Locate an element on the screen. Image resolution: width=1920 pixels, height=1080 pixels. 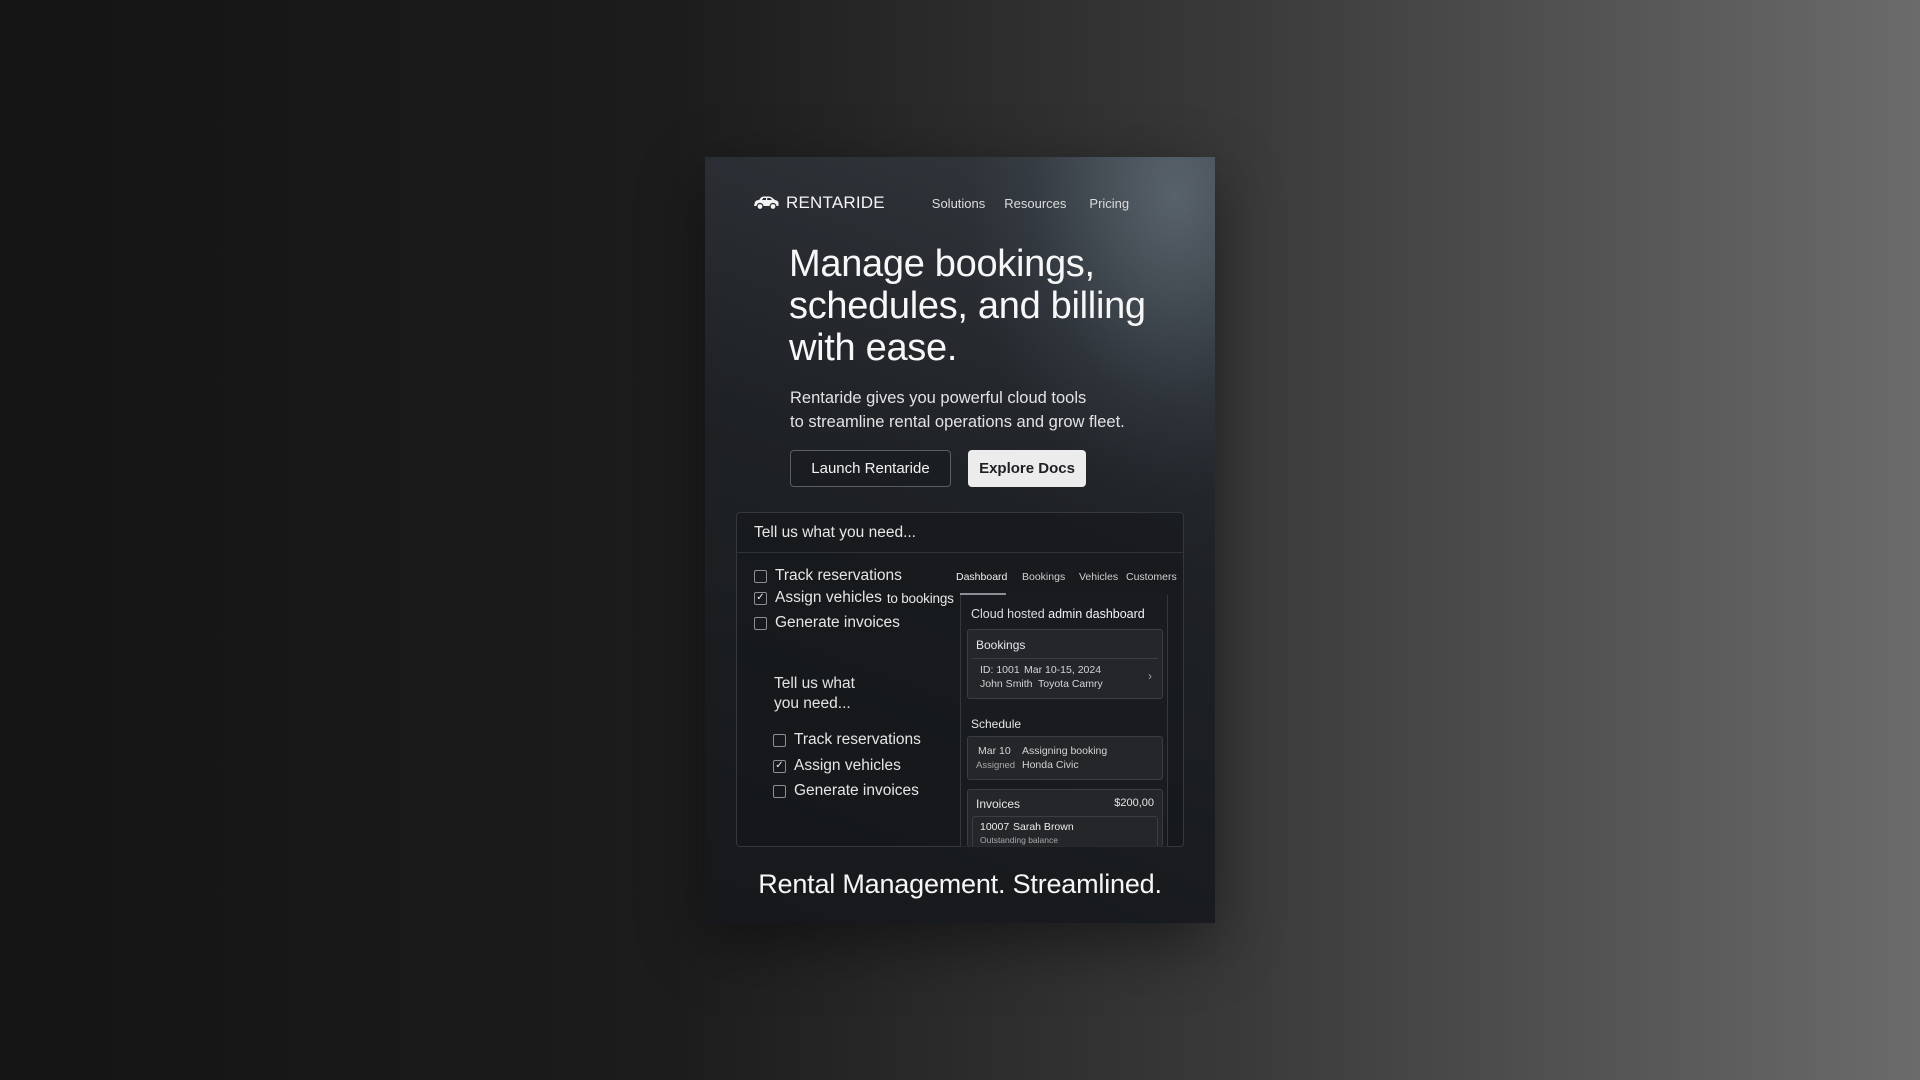
sub-checklist-item: ✓ Assign vehicles is located at coordinates (837, 766).